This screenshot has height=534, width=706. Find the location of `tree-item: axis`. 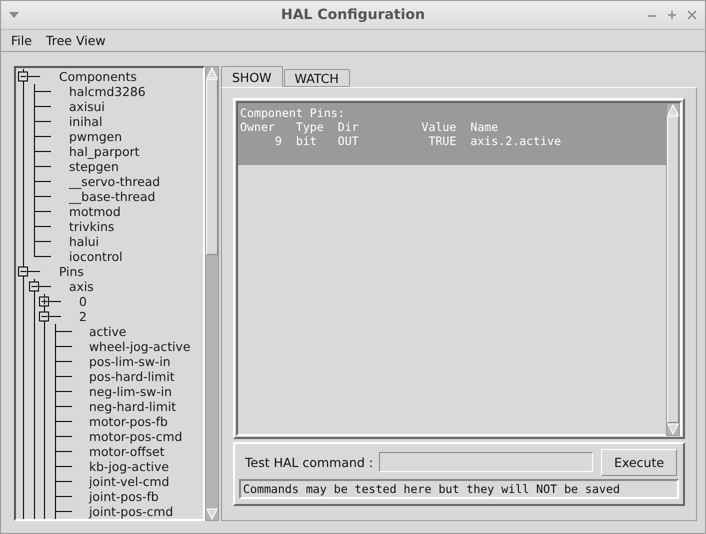

tree-item: axis is located at coordinates (81, 287).